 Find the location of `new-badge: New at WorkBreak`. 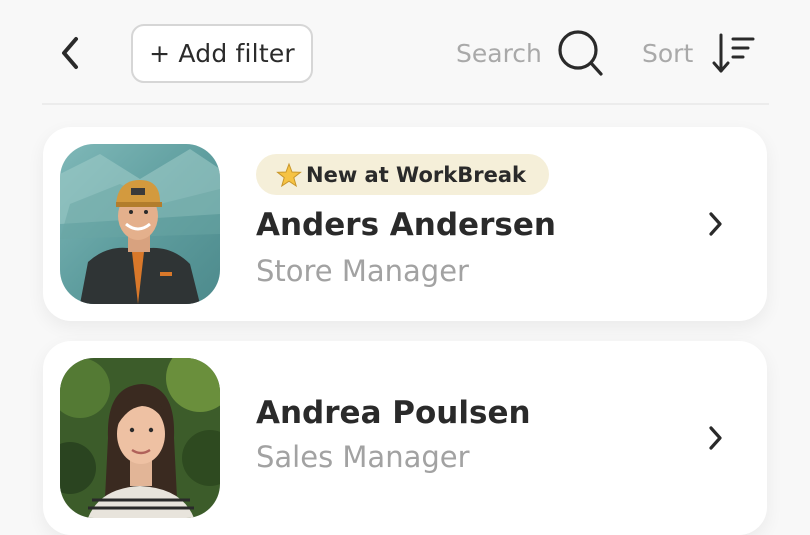

new-badge: New at WorkBreak is located at coordinates (402, 174).